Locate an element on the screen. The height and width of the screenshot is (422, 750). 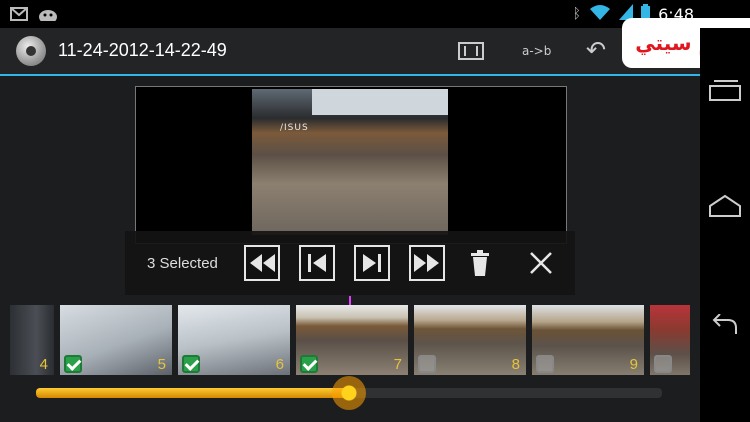
frame-thumbnail: 7 is located at coordinates (352, 340).